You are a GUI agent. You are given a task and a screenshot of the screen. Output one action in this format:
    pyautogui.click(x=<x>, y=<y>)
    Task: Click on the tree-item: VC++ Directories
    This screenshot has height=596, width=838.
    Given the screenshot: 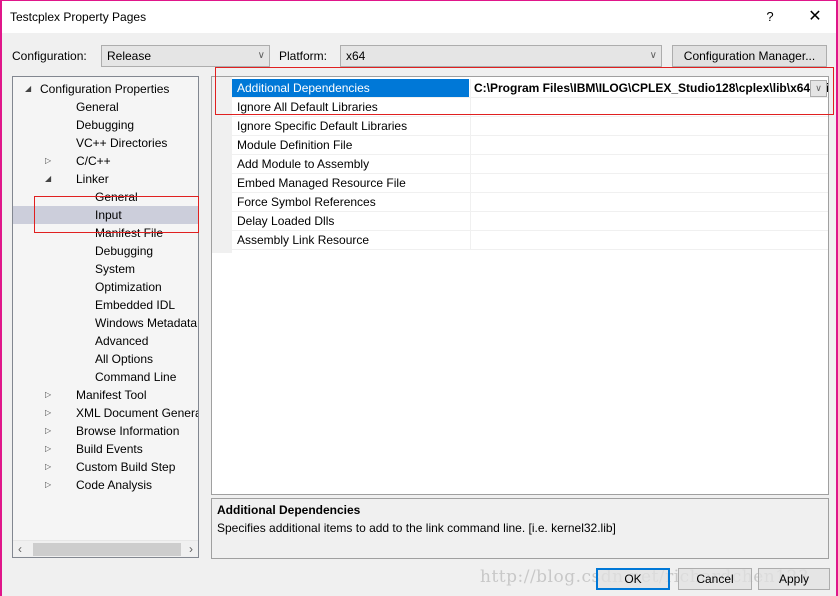 What is the action you would take?
    pyautogui.click(x=105, y=143)
    